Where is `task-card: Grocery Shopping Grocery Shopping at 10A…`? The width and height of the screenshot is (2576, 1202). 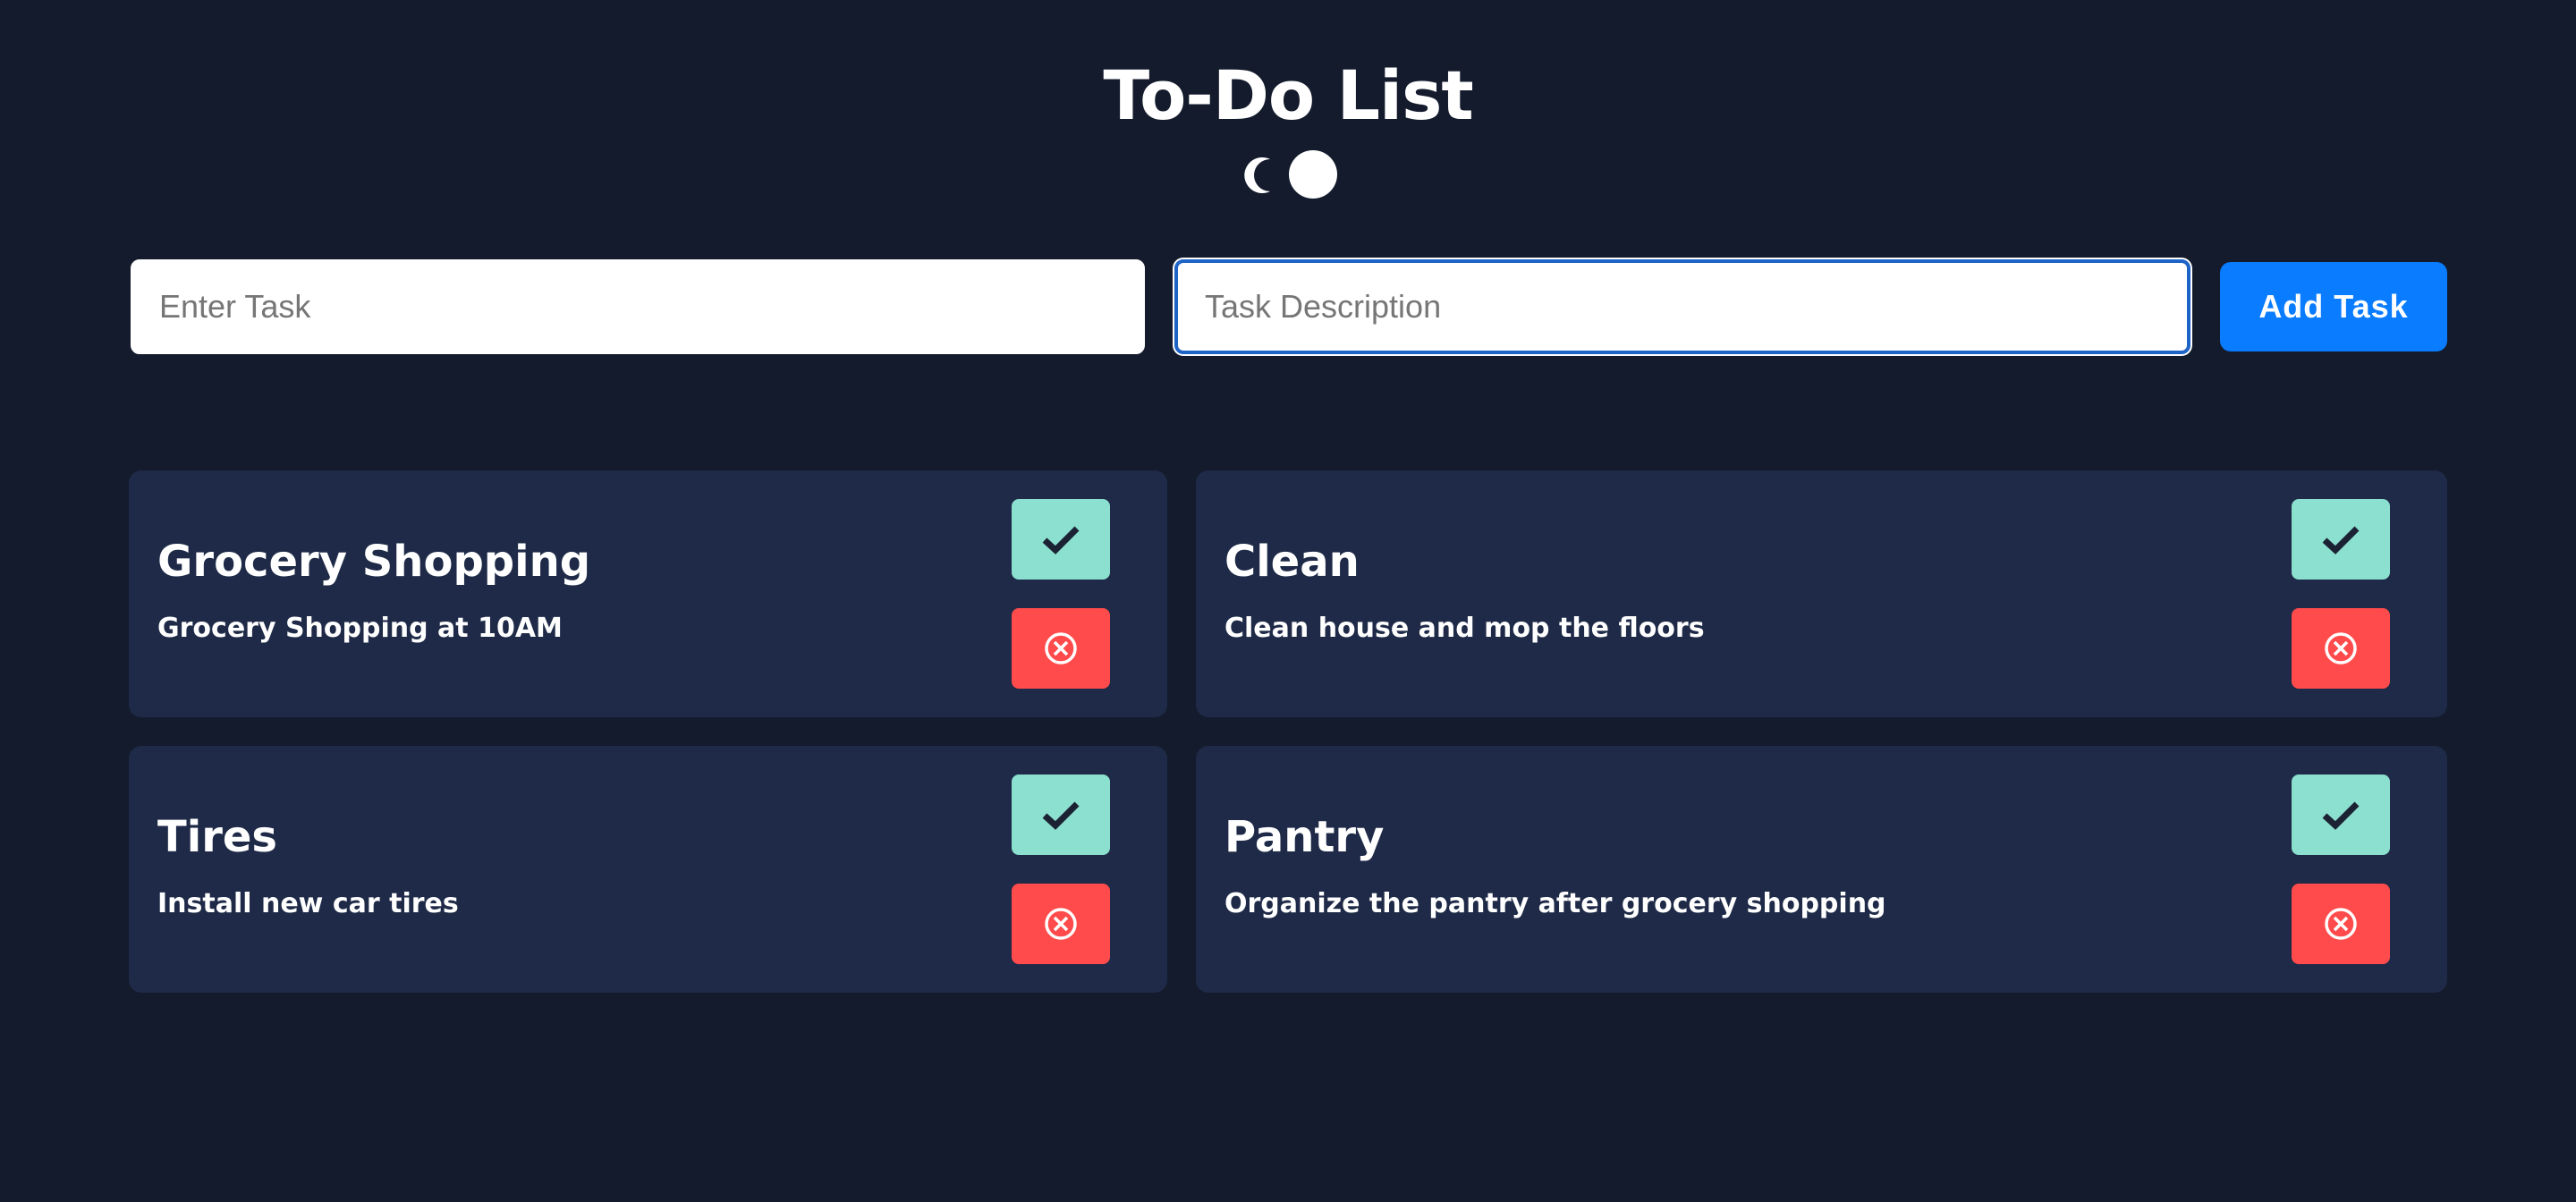 task-card: Grocery Shopping Grocery Shopping at 10A… is located at coordinates (648, 593).